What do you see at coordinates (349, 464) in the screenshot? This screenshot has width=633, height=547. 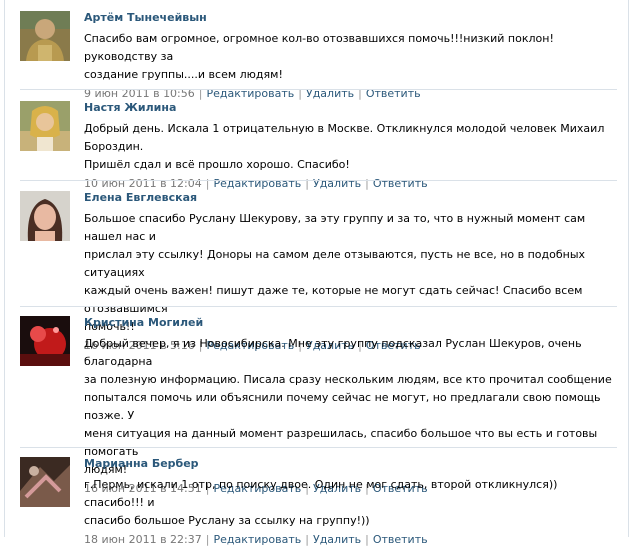 I see `author-name: Марианна Бербер` at bounding box center [349, 464].